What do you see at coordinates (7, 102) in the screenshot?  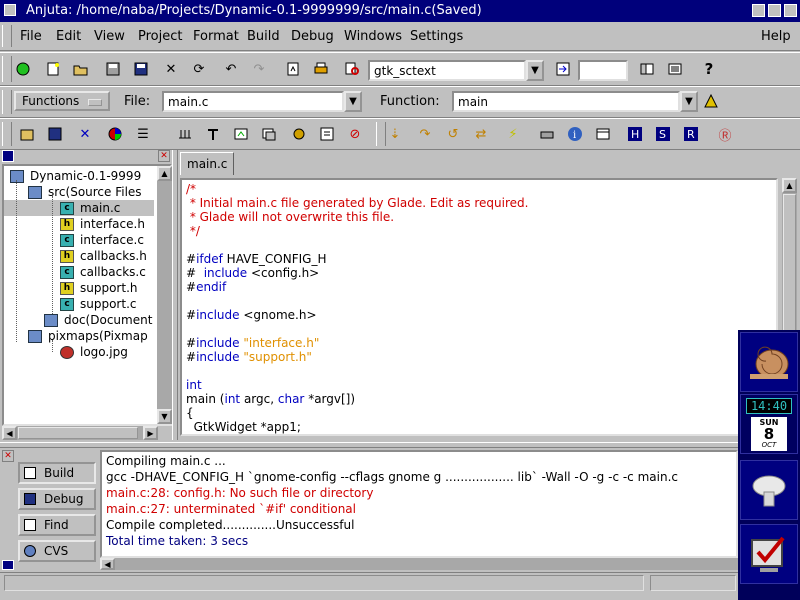 I see `browser-toolbar-grip` at bounding box center [7, 102].